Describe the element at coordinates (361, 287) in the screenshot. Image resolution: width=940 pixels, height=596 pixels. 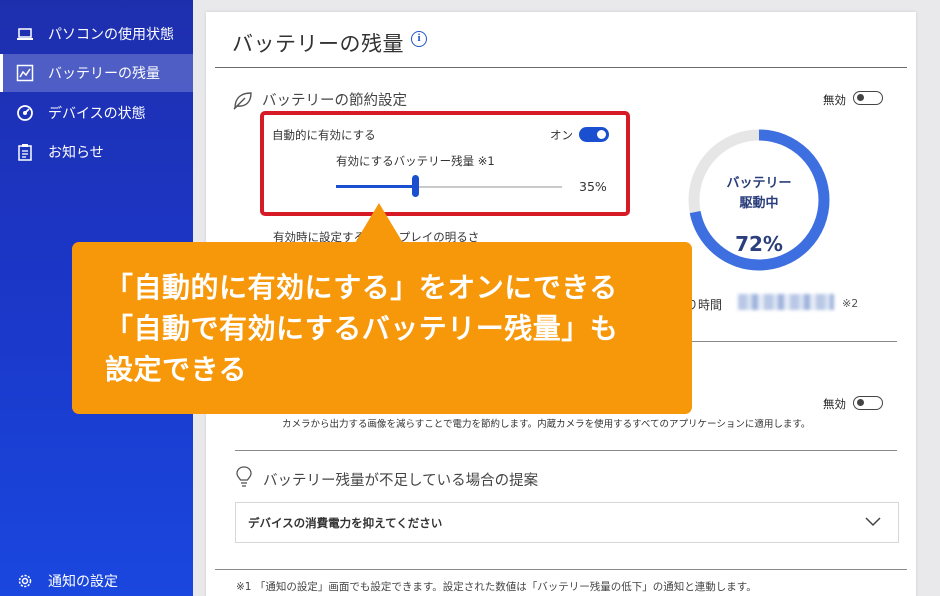
I see `callout-line-1: 「自動的に有効にする」をオンにできる` at that location.